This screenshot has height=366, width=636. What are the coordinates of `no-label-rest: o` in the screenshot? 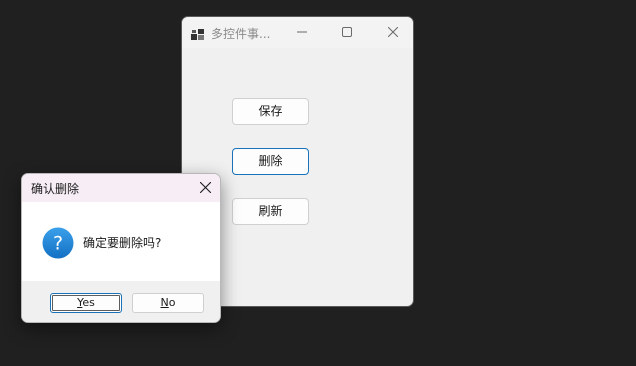 It's located at (172, 302).